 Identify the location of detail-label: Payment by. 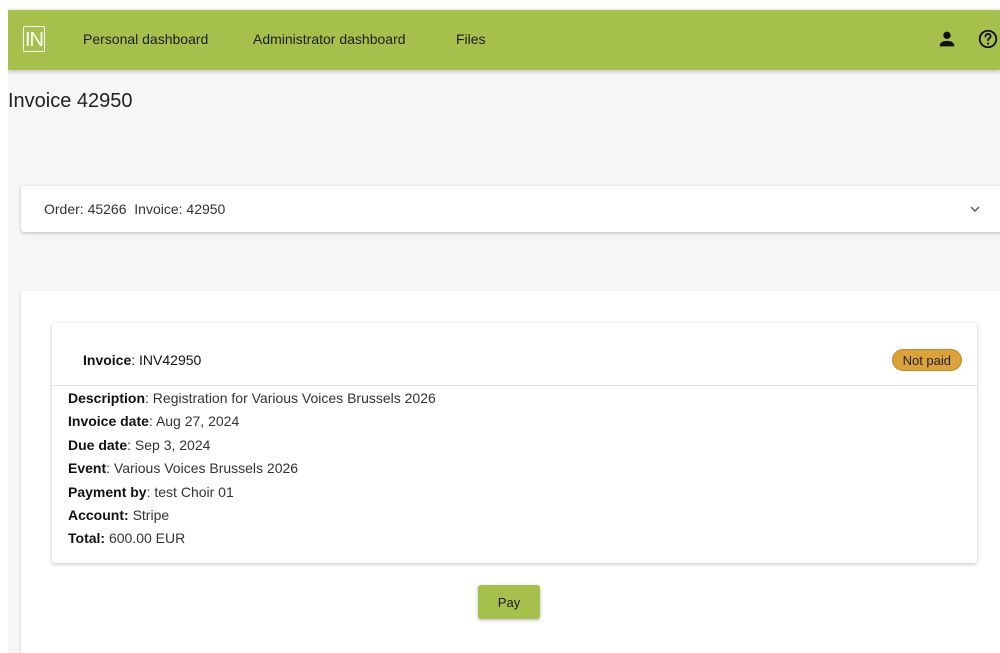
(107, 491).